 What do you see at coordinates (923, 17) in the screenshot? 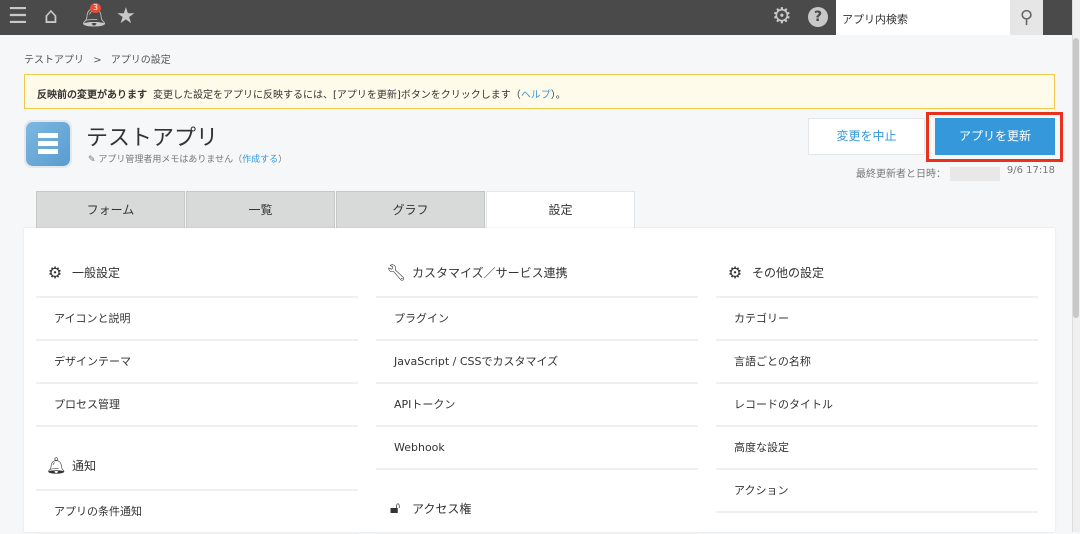
I see `search-input: アプリ内検索` at bounding box center [923, 17].